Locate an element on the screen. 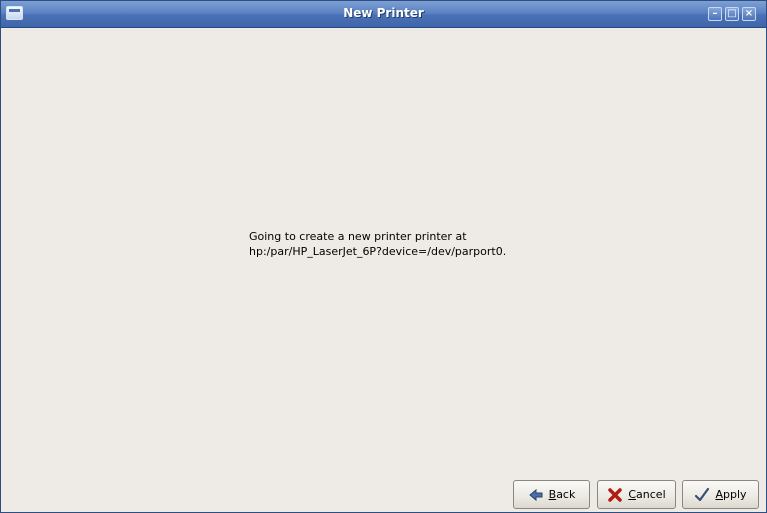 Image resolution: width=767 pixels, height=513 pixels. maximize-icon: □ is located at coordinates (732, 14).